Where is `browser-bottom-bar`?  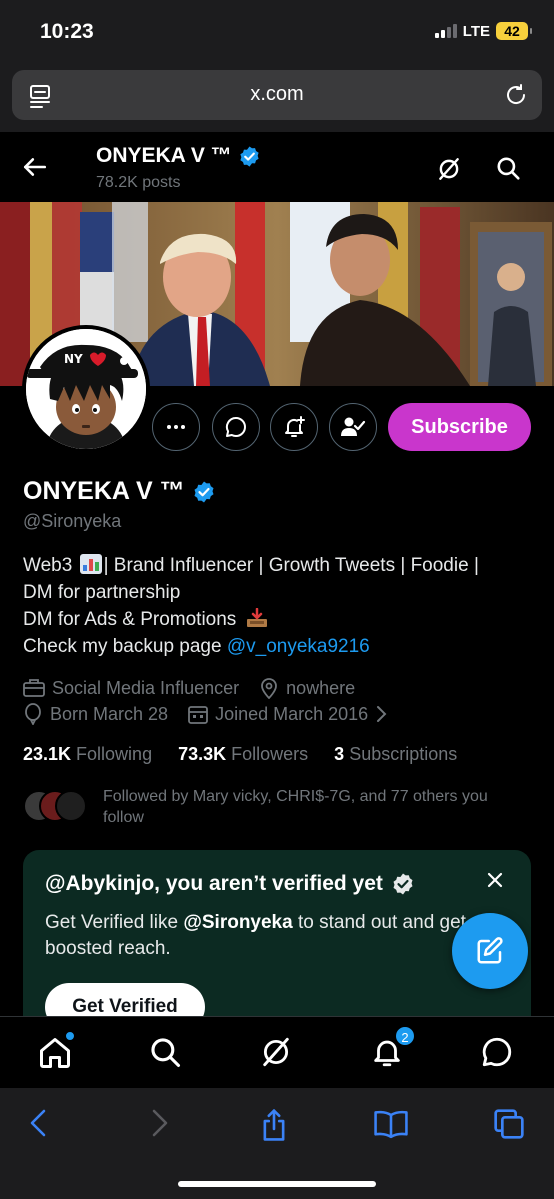
browser-bottom-bar is located at coordinates (277, 1143).